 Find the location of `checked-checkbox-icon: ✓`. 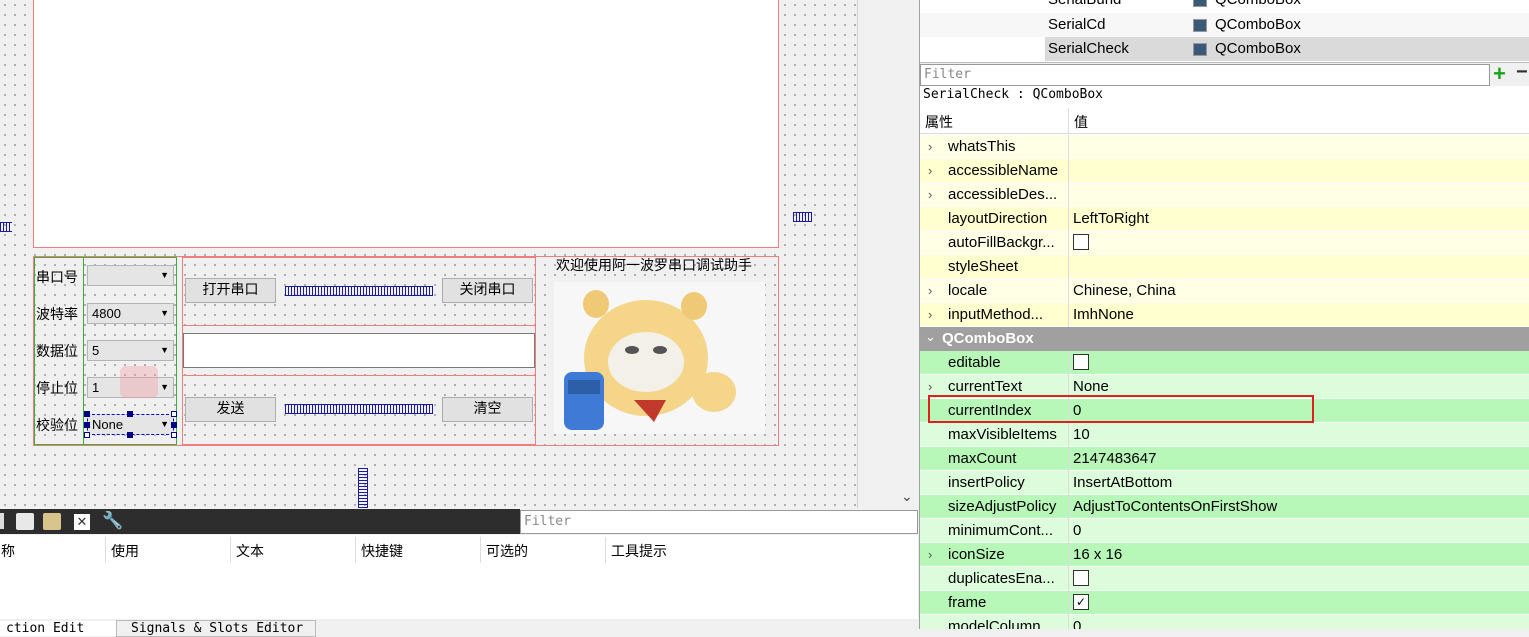

checked-checkbox-icon: ✓ is located at coordinates (1081, 602).